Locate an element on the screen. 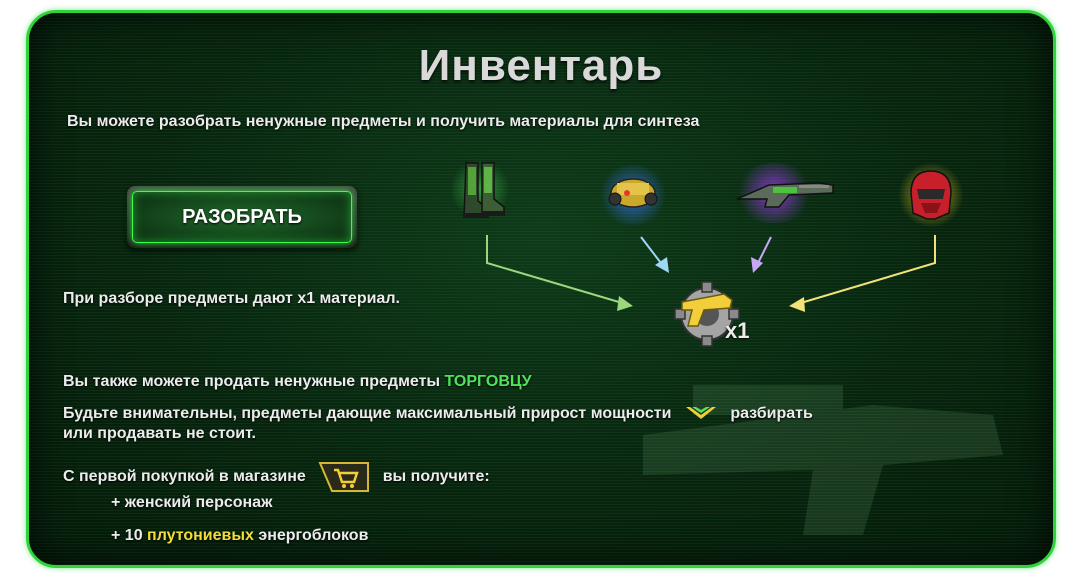  reward2-suffix: энергоблоков is located at coordinates (311, 535).